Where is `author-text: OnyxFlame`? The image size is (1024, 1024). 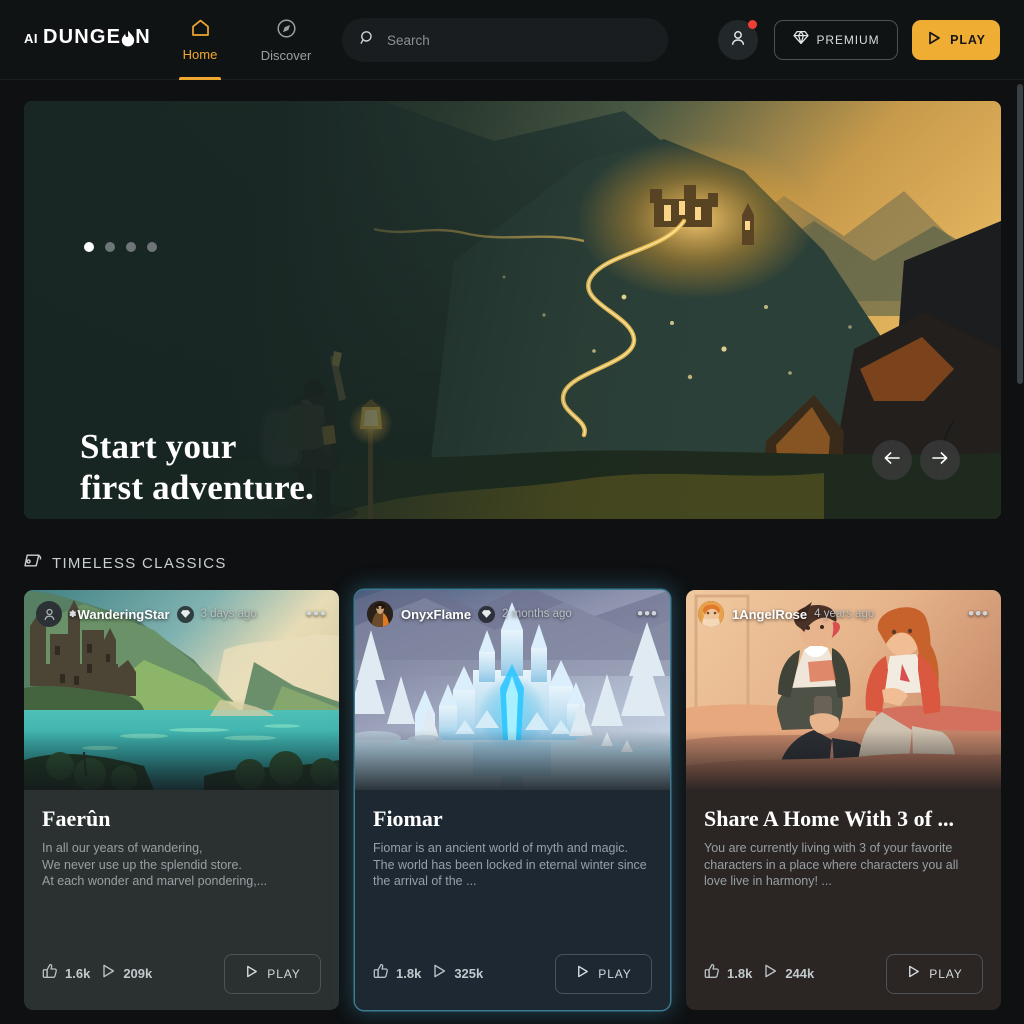
author-text: OnyxFlame is located at coordinates (436, 614).